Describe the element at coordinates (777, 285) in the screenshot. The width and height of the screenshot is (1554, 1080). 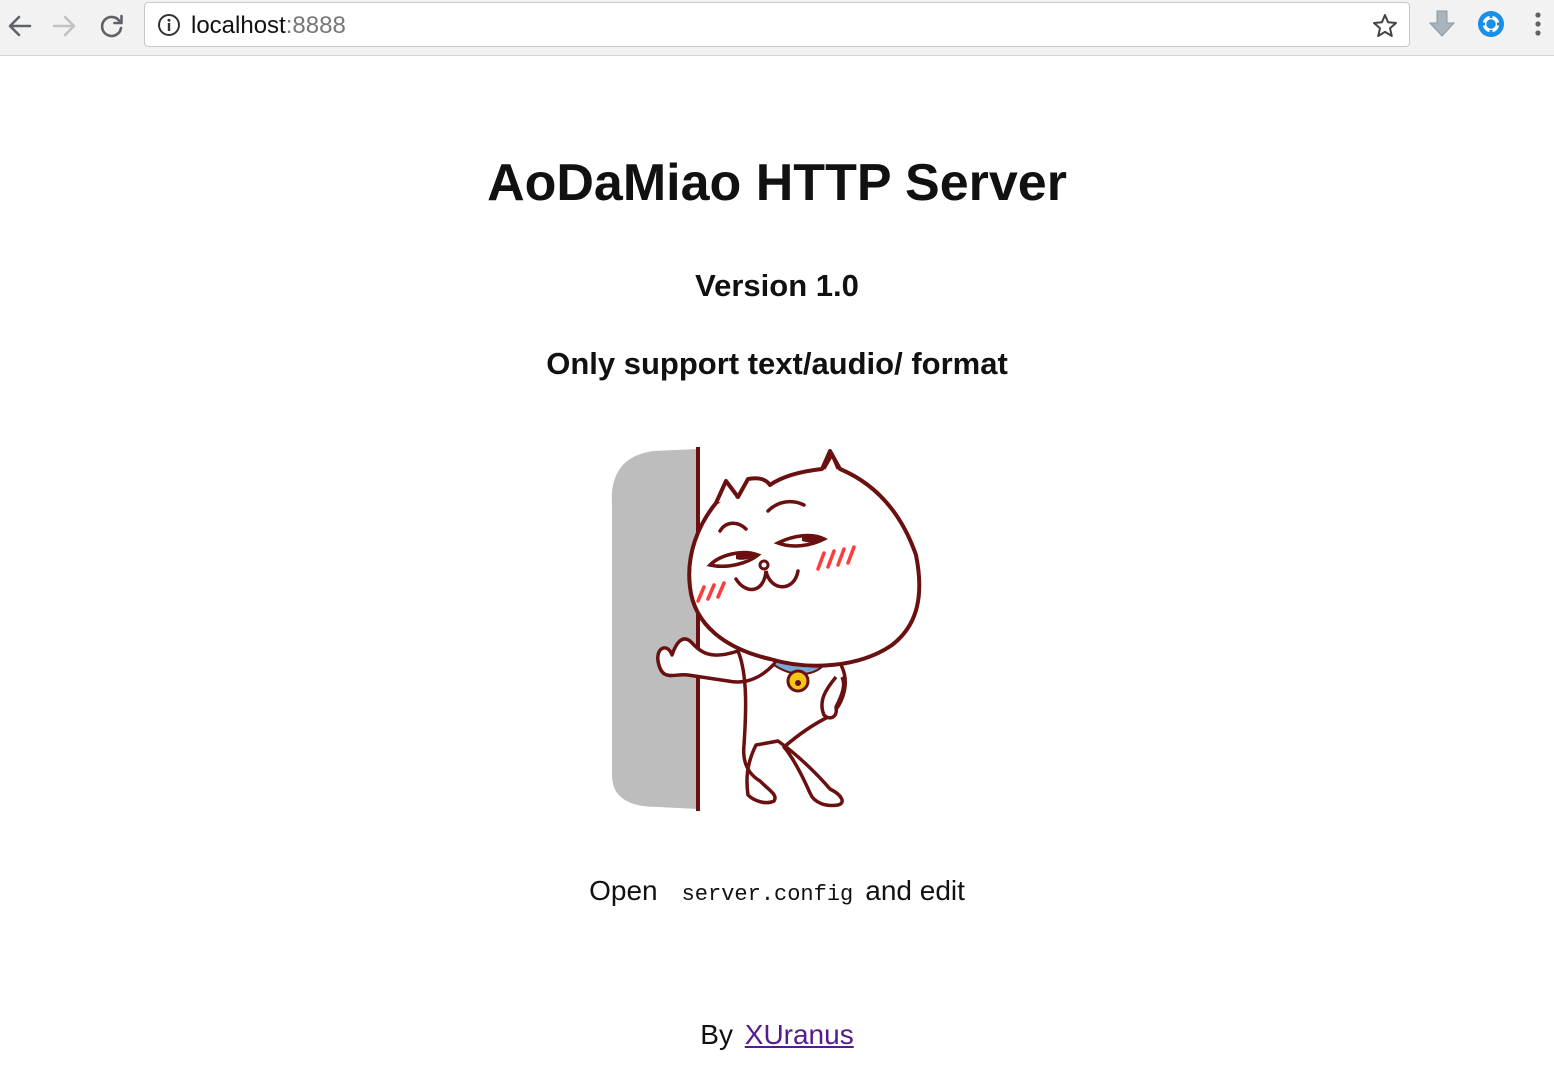
I see `version-heading: Version 1.0` at that location.